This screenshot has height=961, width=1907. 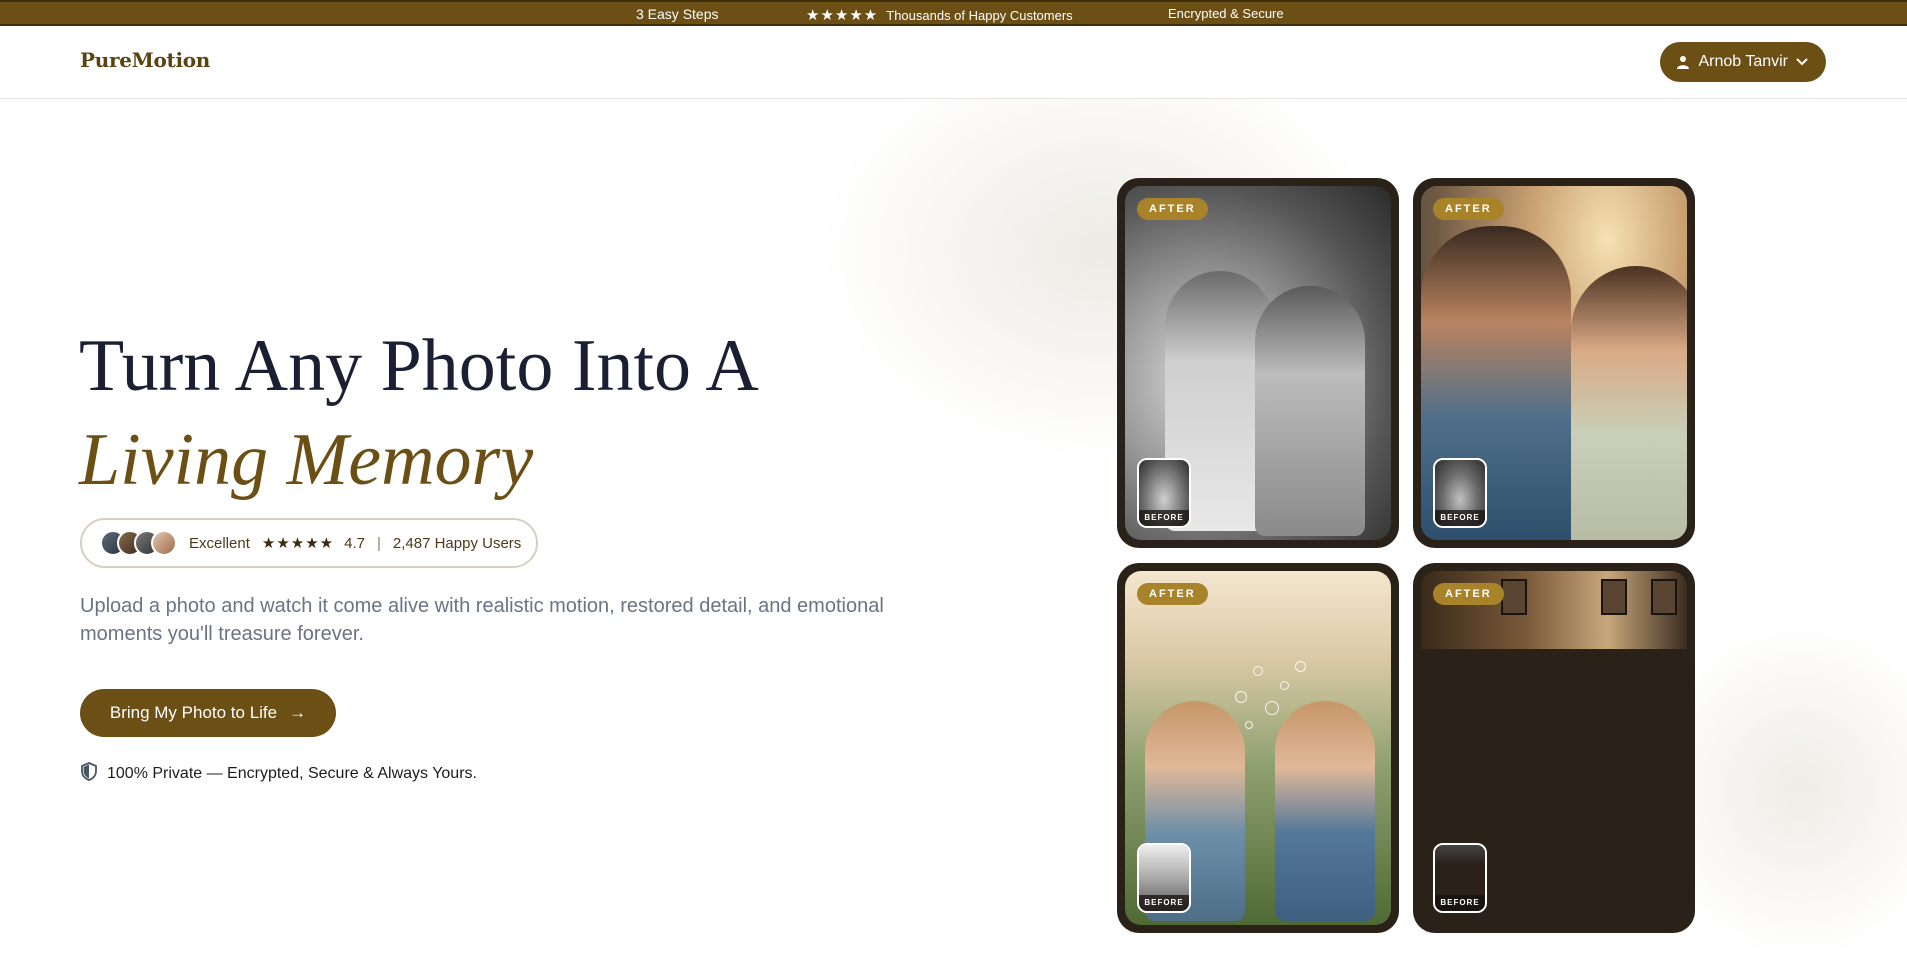 I want to click on arrow-right-icon: →, so click(x=298, y=712).